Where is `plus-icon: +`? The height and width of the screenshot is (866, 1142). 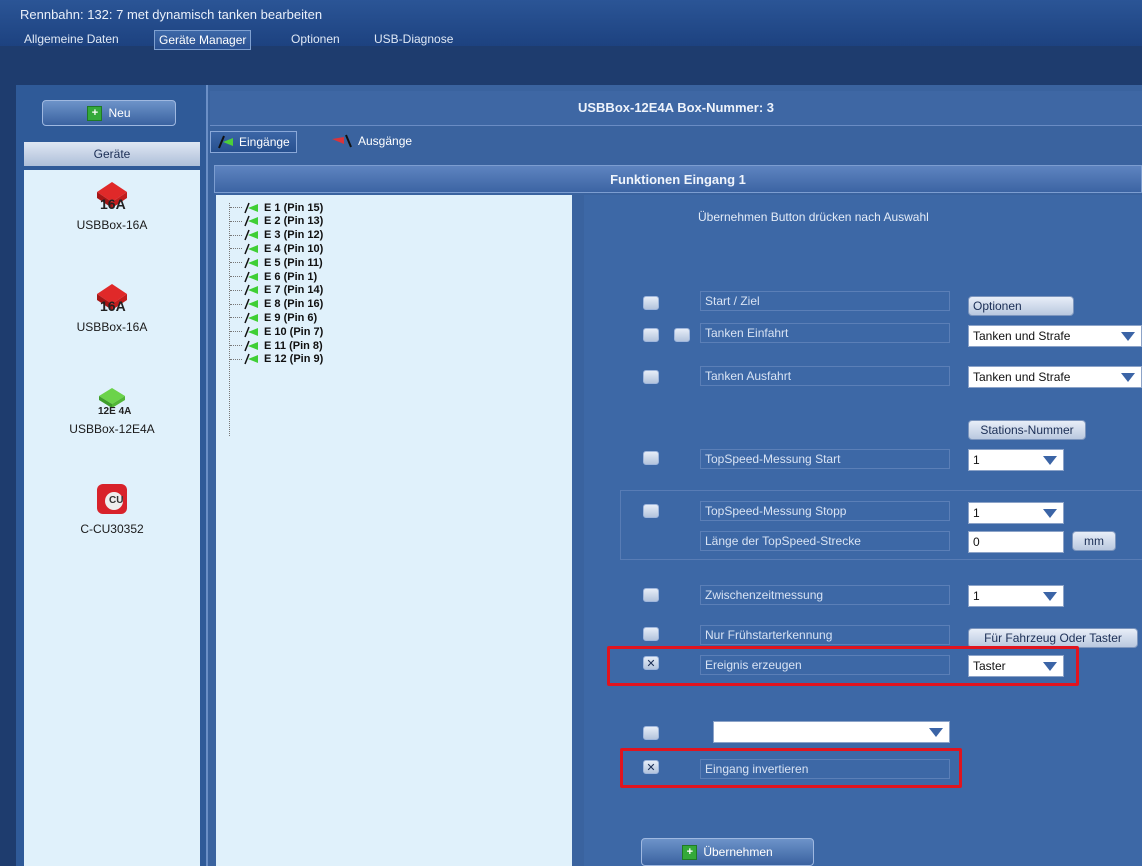
plus-icon: + is located at coordinates (95, 113).